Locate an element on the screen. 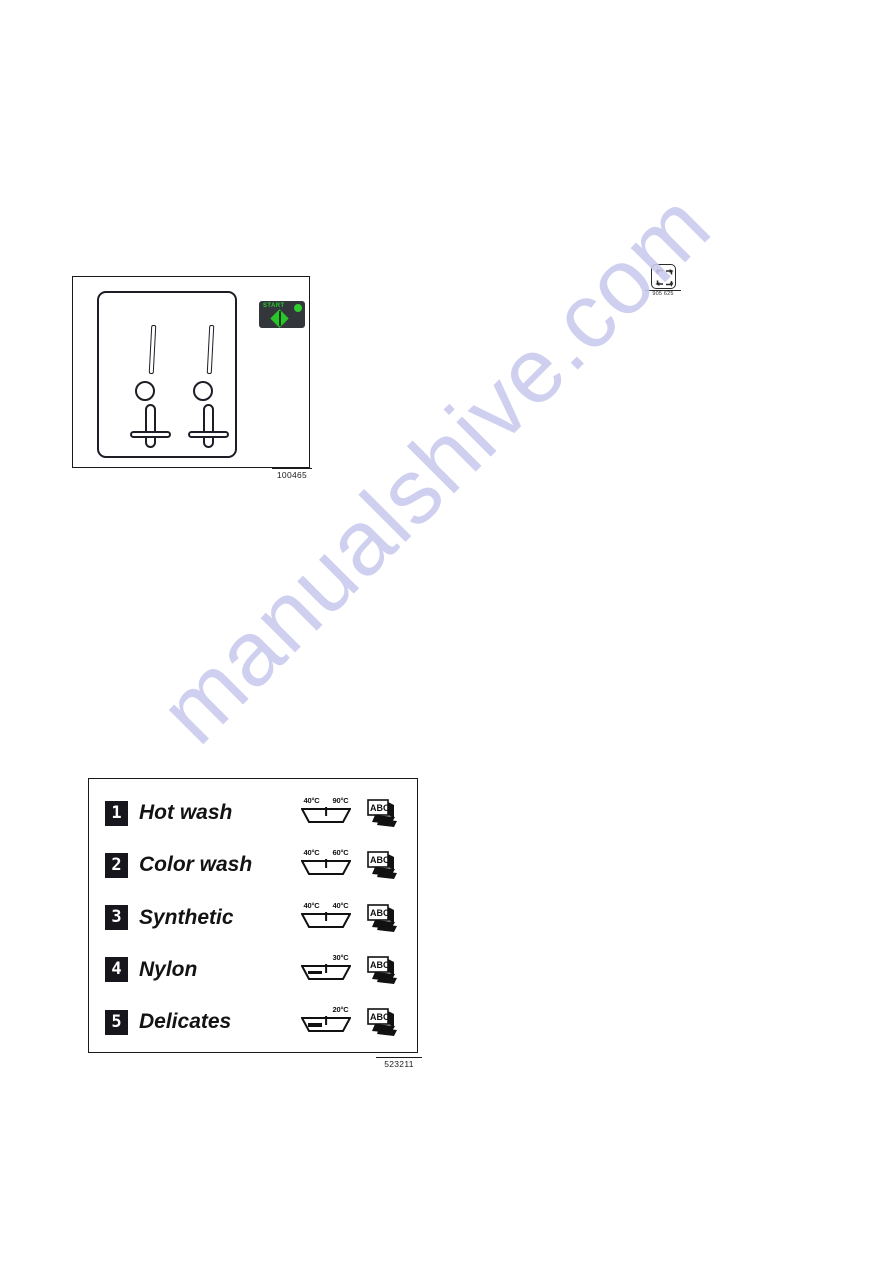 The image size is (893, 1263). tub-temp-right: 90°C is located at coordinates (340, 800).